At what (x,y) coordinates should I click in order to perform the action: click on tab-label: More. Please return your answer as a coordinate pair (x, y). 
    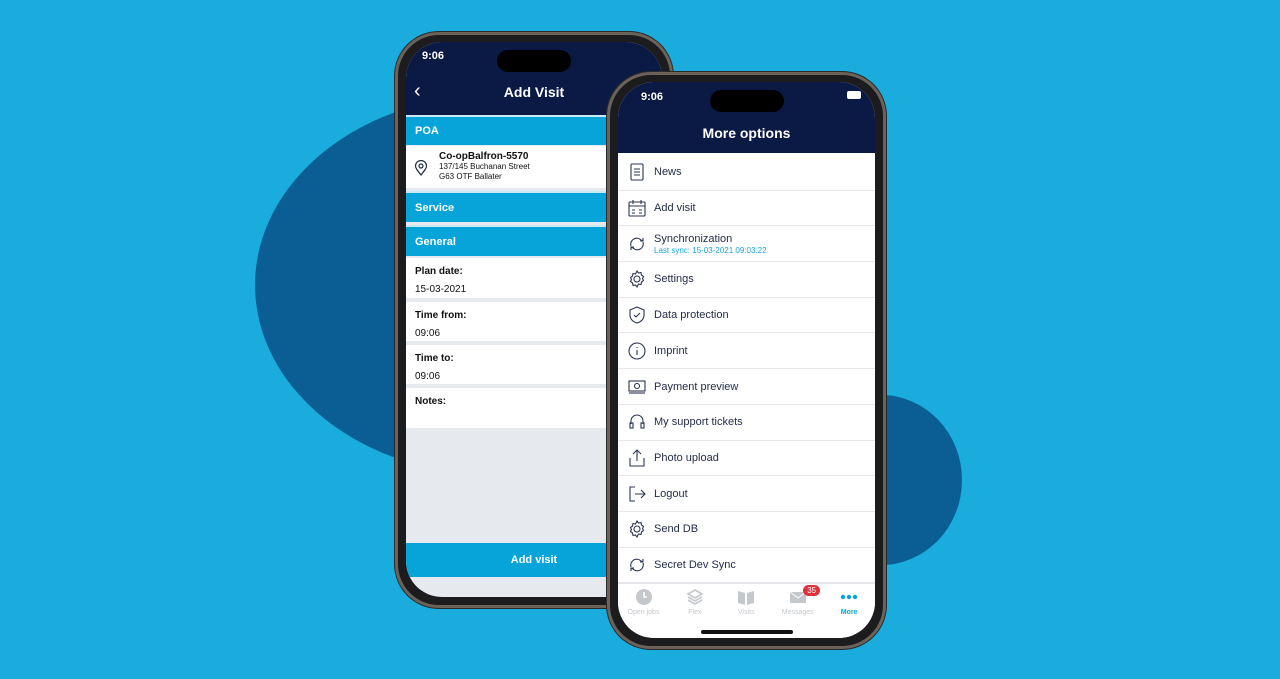
    Looking at the image, I should click on (849, 612).